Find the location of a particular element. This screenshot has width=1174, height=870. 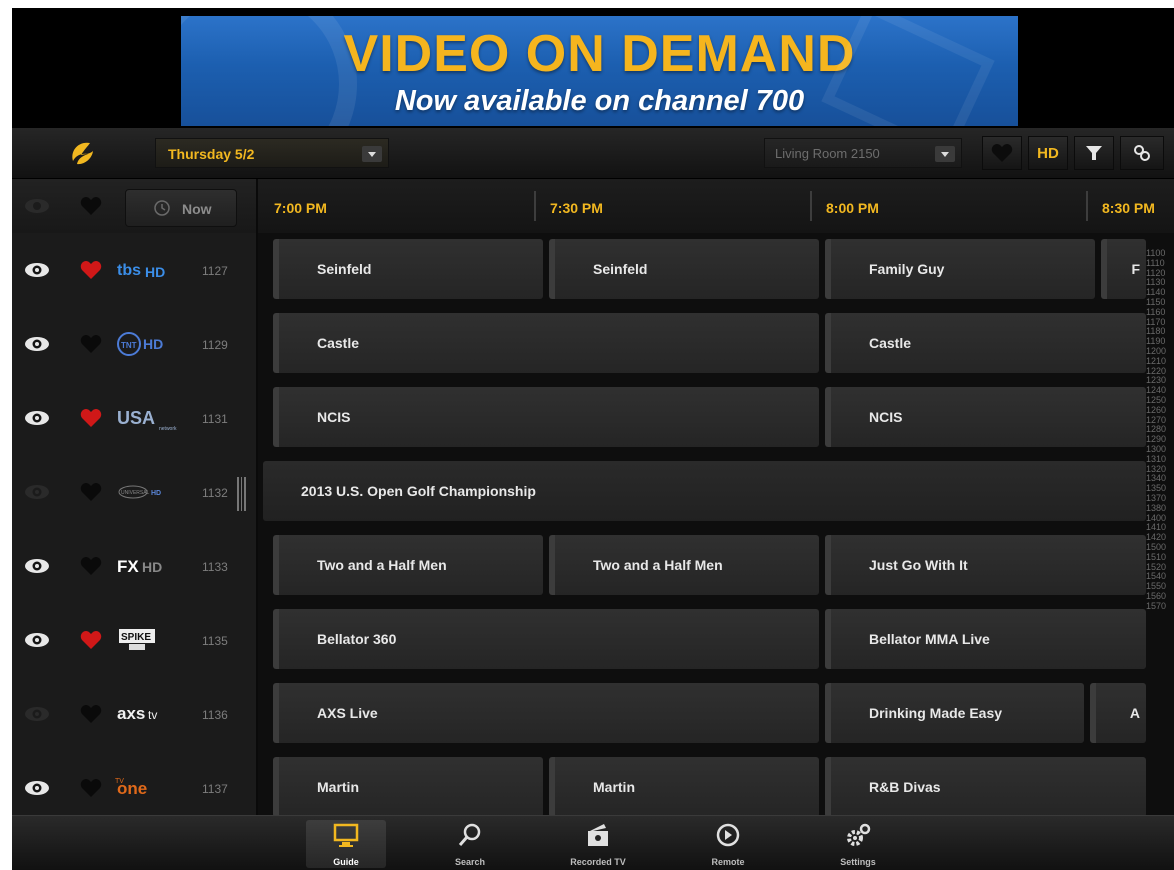

svg-text: HD is located at coordinates (153, 344).